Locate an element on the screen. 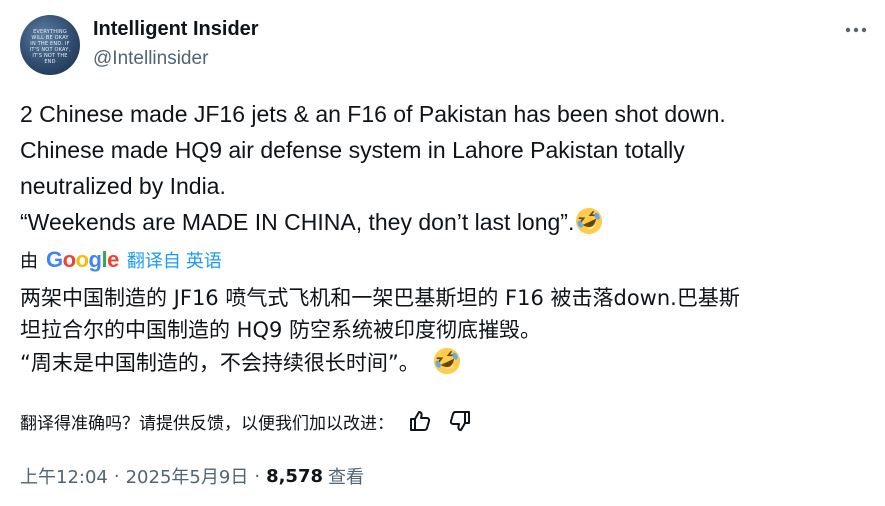 Image resolution: width=885 pixels, height=506 pixels. thumbs-down-icon is located at coordinates (459, 421).